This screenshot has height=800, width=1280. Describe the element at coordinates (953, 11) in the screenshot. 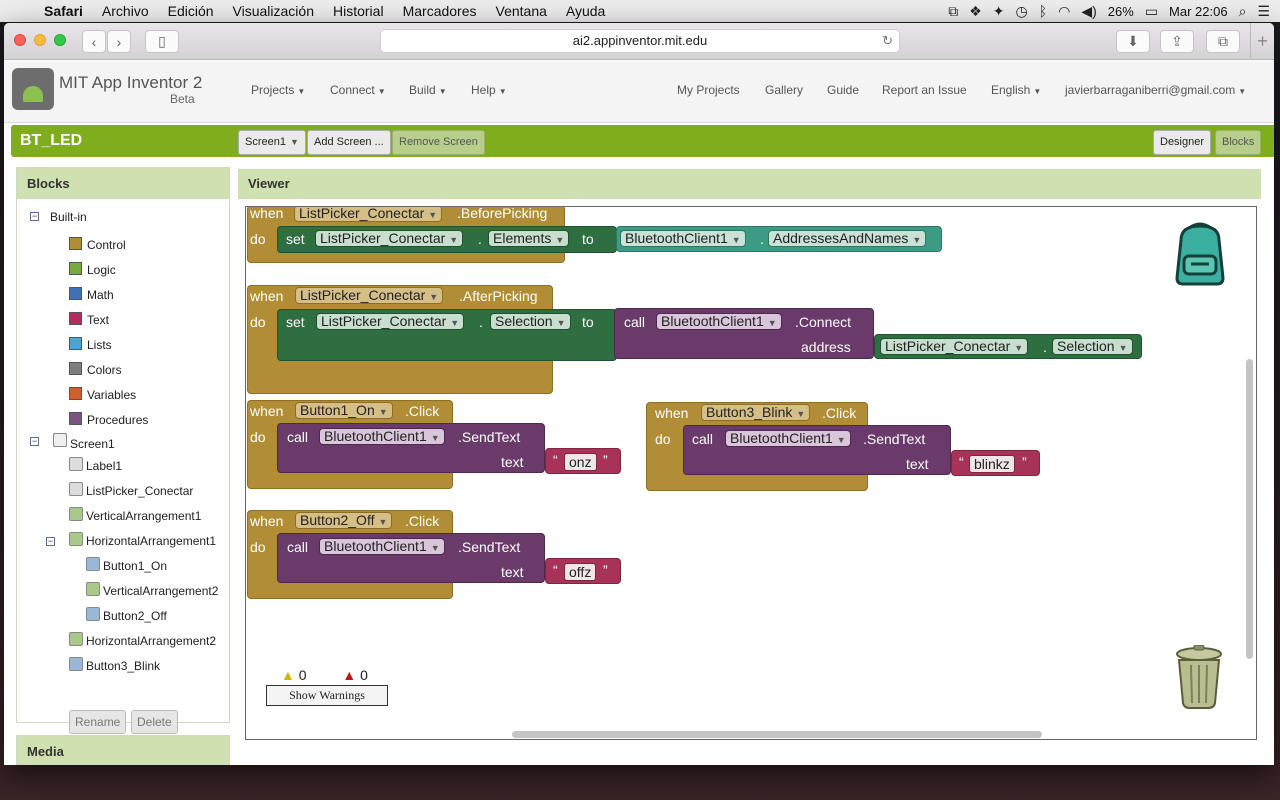

I see `screen-share-icon: ⧉` at that location.